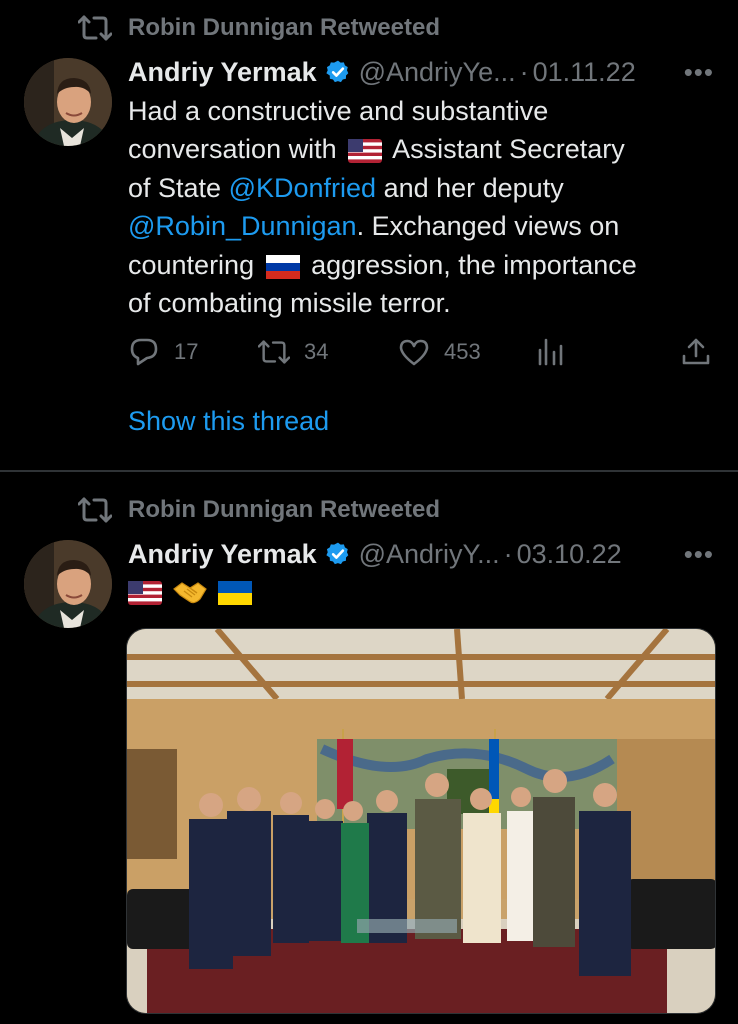 This screenshot has height=1024, width=738. Describe the element at coordinates (584, 72) in the screenshot. I see `tweet-date: 01.11.22` at that location.